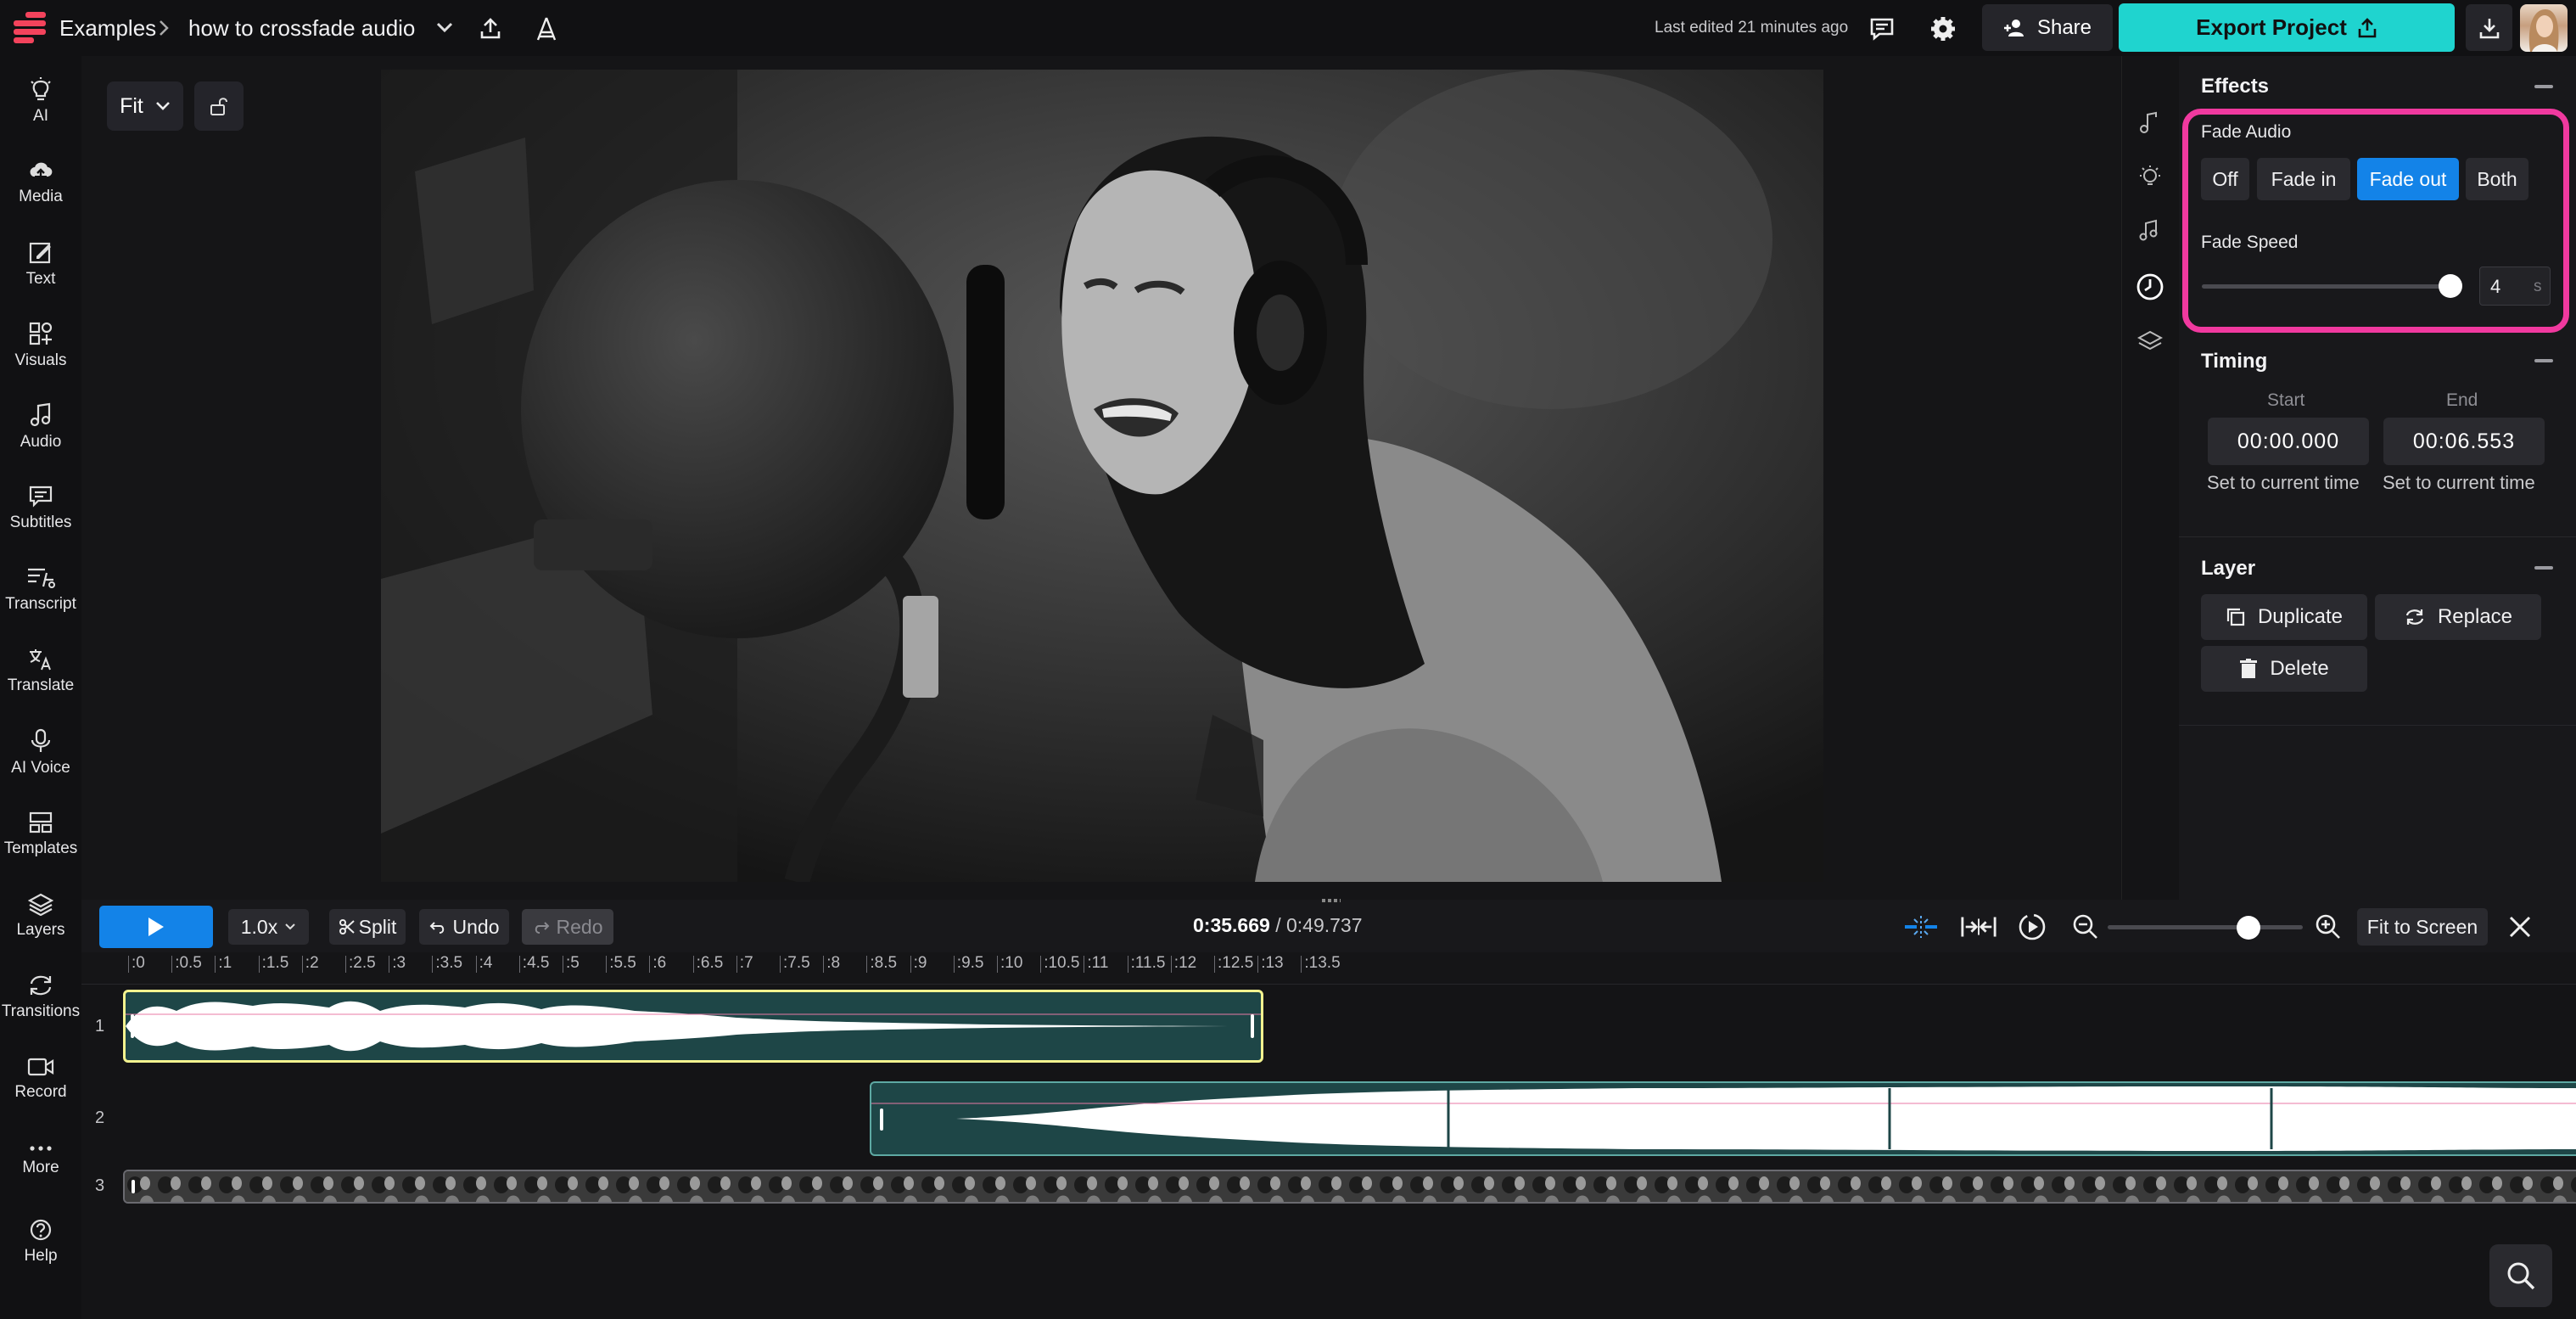 The width and height of the screenshot is (2576, 1319). I want to click on replace-button: Replace, so click(2458, 617).